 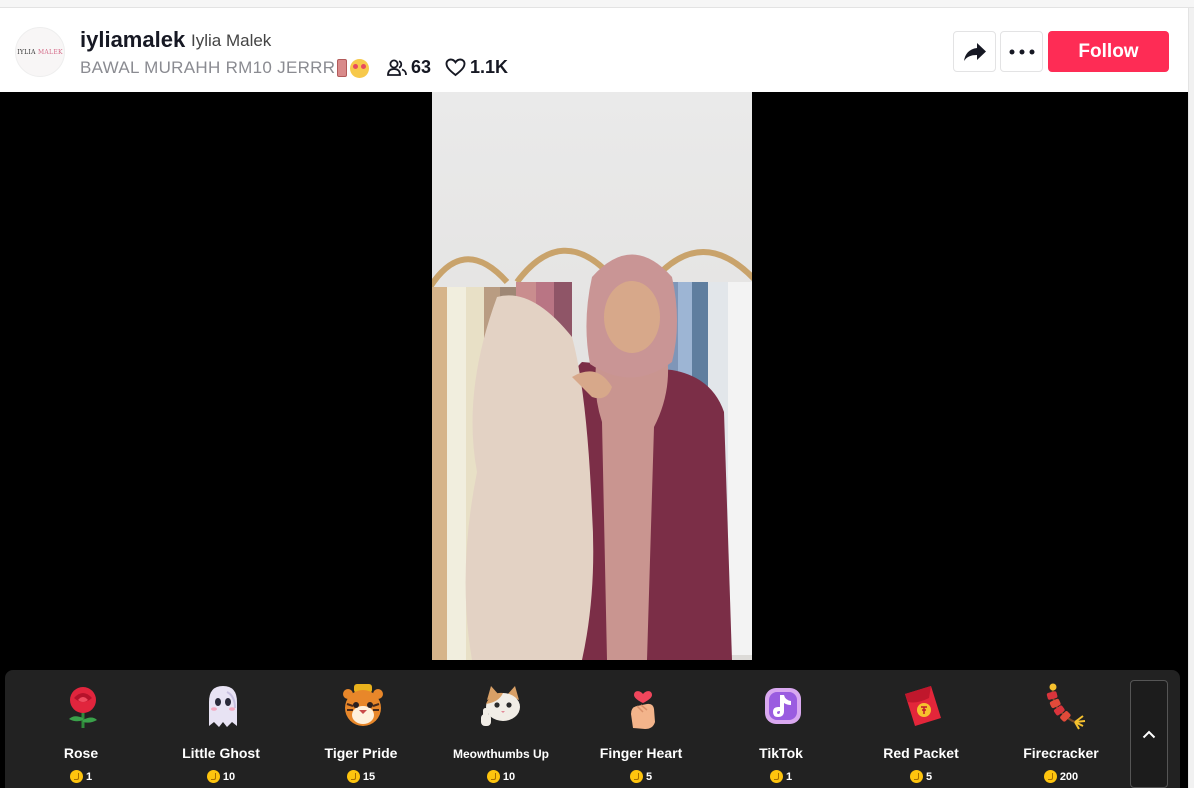 I want to click on firecracker-icon, so click(x=1066, y=706).